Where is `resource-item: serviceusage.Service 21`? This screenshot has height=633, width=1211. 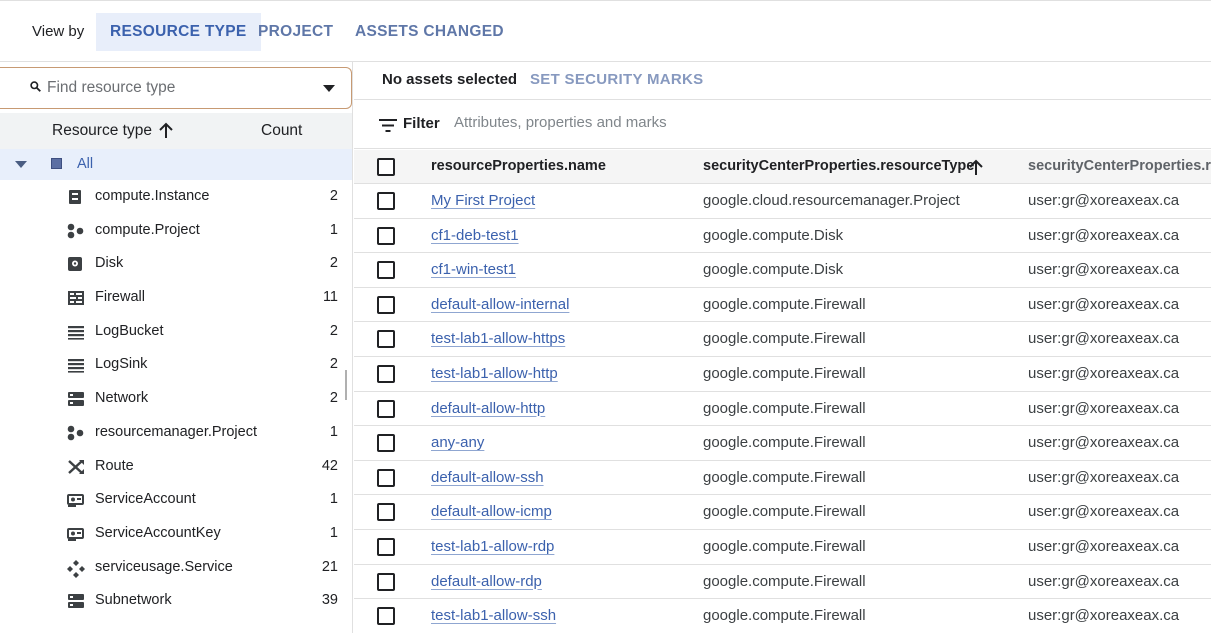
resource-item: serviceusage.Service 21 is located at coordinates (176, 568).